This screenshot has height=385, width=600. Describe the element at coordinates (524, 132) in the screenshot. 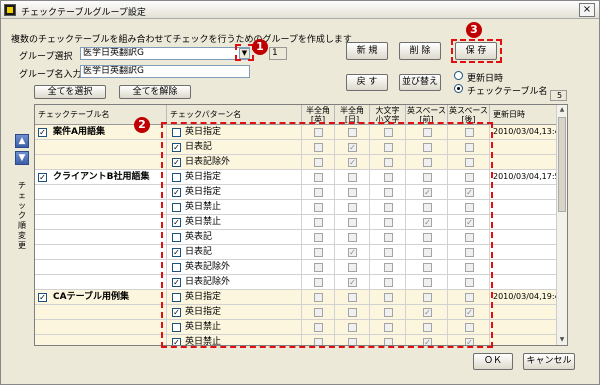

I see `updated-cell: 2010/03/04,13:48` at that location.